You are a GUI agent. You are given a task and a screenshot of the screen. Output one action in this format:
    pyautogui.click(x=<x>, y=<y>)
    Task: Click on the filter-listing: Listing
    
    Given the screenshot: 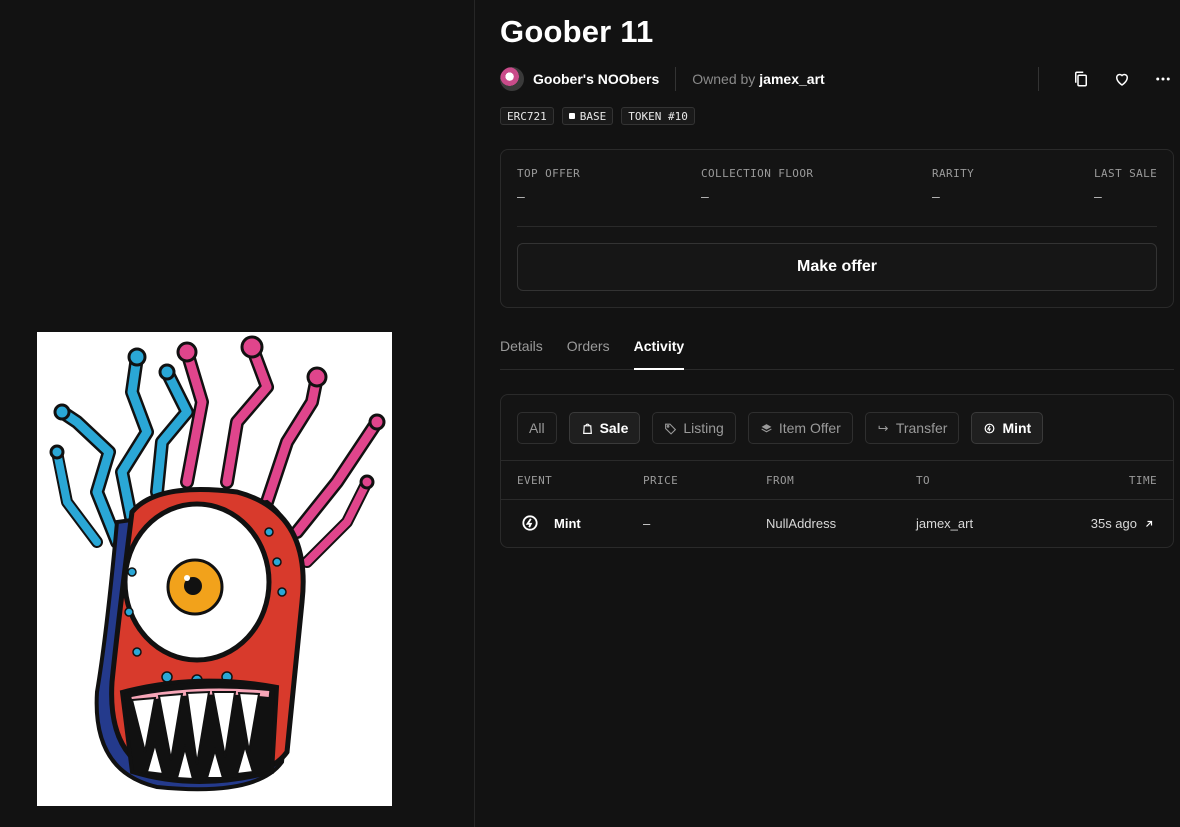 What is the action you would take?
    pyautogui.click(x=694, y=428)
    